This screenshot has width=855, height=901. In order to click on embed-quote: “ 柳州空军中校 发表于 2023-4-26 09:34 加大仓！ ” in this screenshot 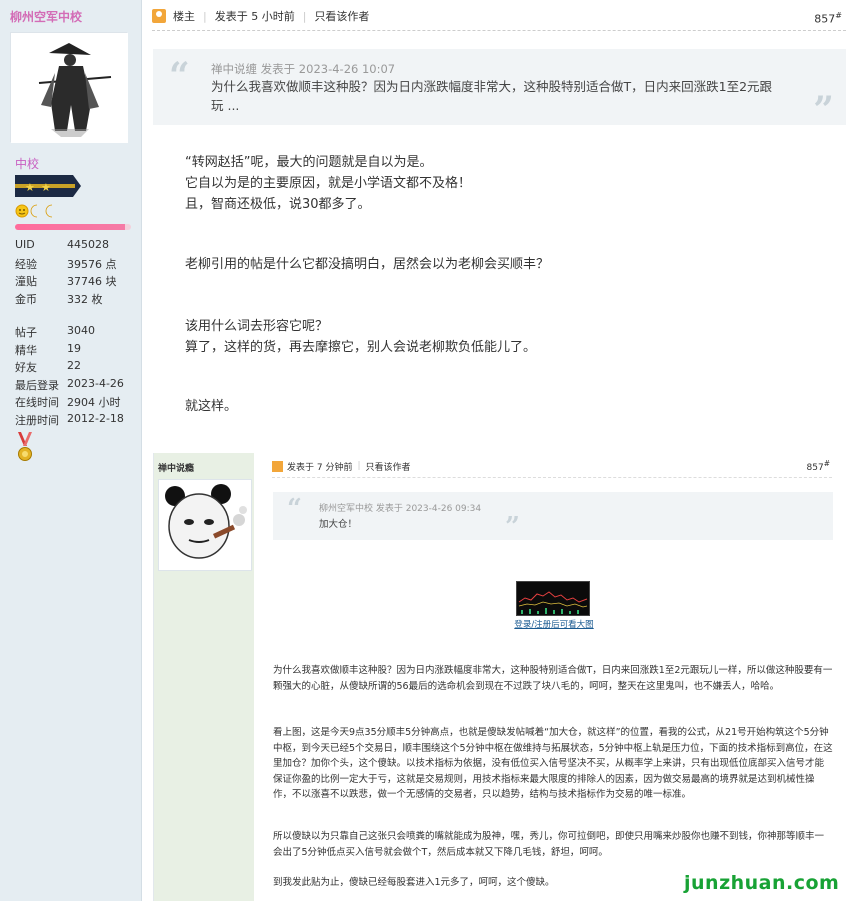, I will do `click(553, 517)`.